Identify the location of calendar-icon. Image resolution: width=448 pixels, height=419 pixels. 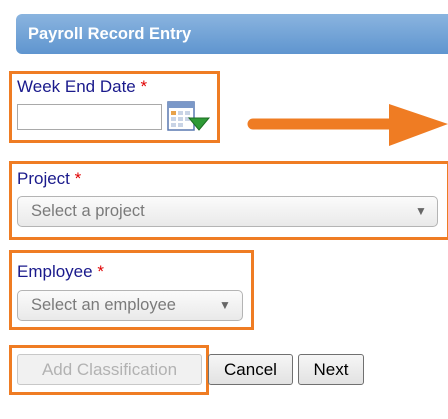
(189, 118).